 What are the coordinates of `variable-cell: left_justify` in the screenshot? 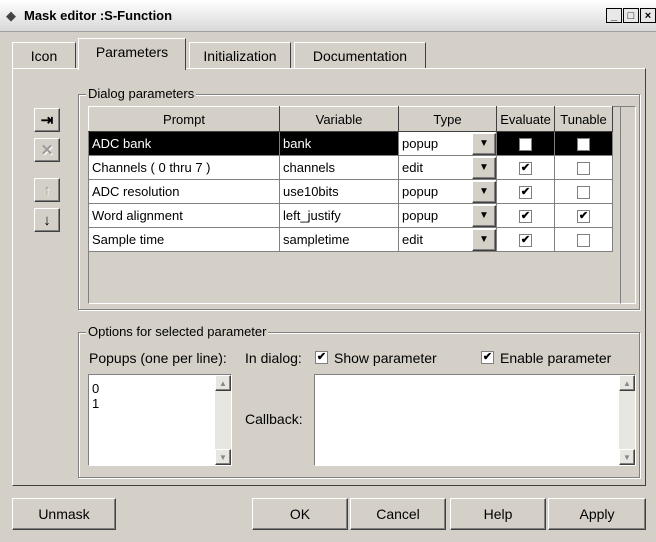 It's located at (339, 215).